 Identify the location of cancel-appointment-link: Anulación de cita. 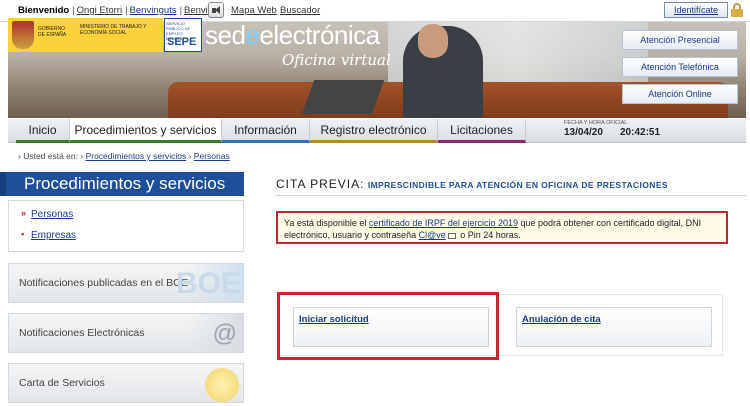
(561, 319).